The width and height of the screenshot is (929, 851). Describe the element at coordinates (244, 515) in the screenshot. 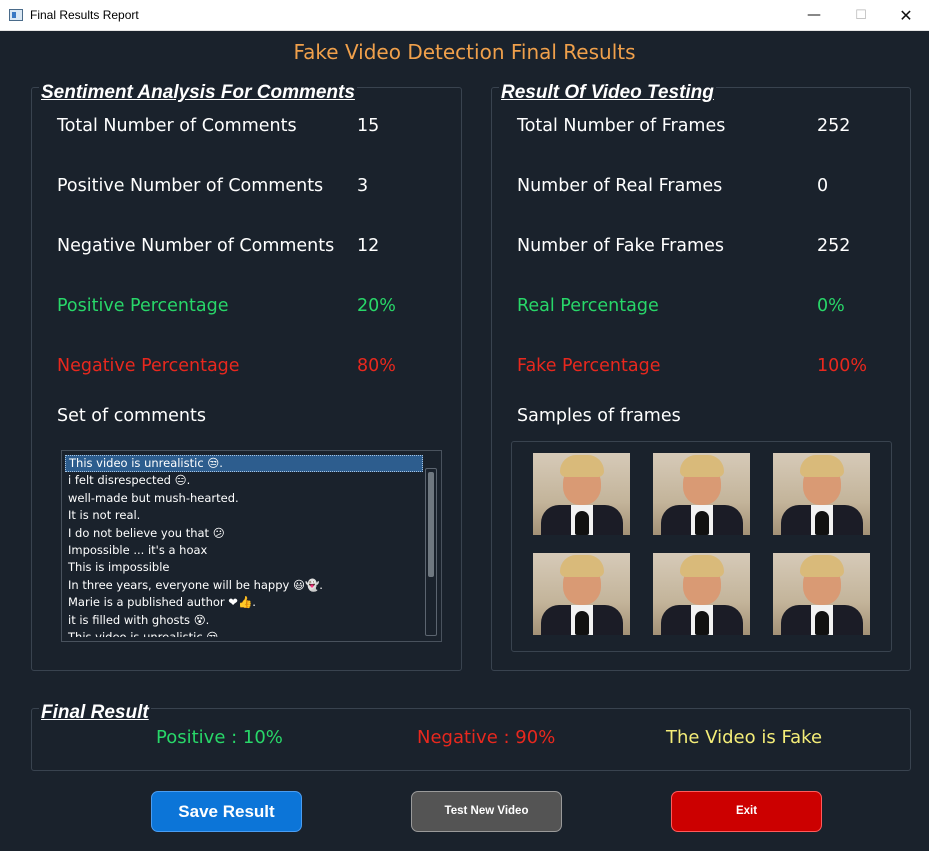

I see `list-item: It is not real.` at that location.